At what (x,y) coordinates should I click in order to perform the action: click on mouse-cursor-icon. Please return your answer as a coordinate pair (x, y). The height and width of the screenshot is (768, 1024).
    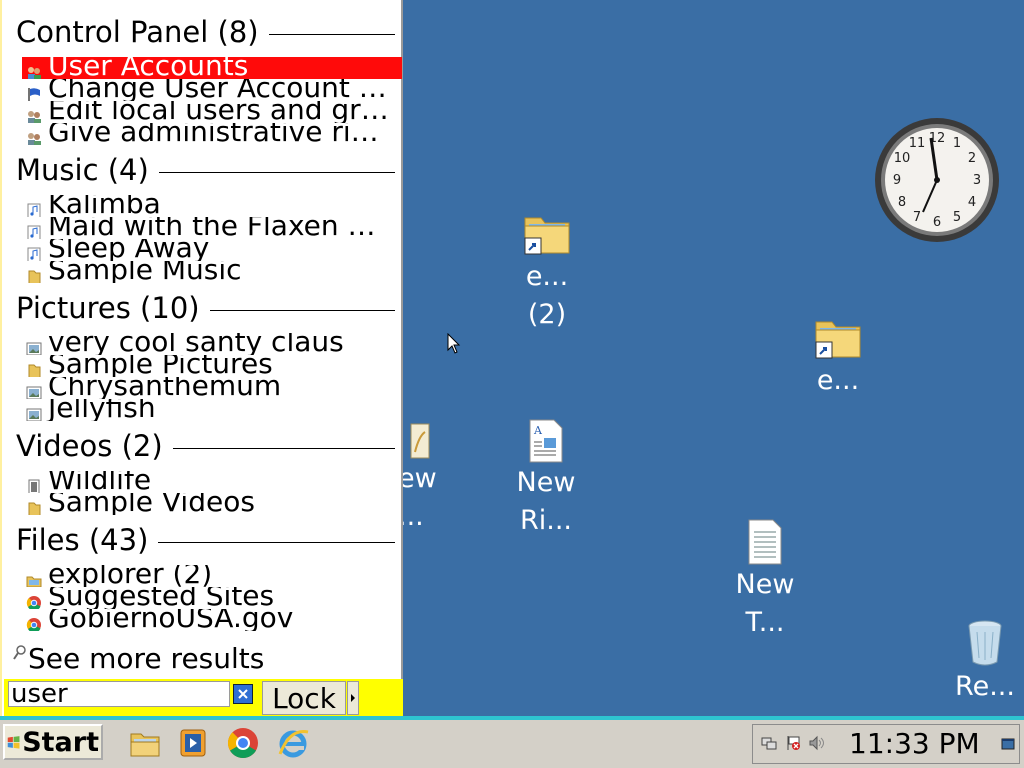
    Looking at the image, I should click on (454, 343).